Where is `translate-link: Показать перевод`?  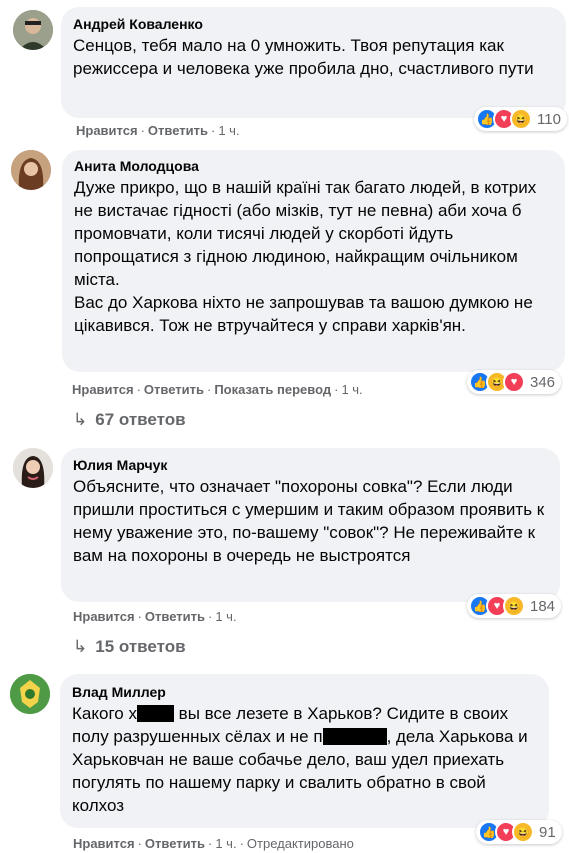 translate-link: Показать перевод is located at coordinates (272, 389).